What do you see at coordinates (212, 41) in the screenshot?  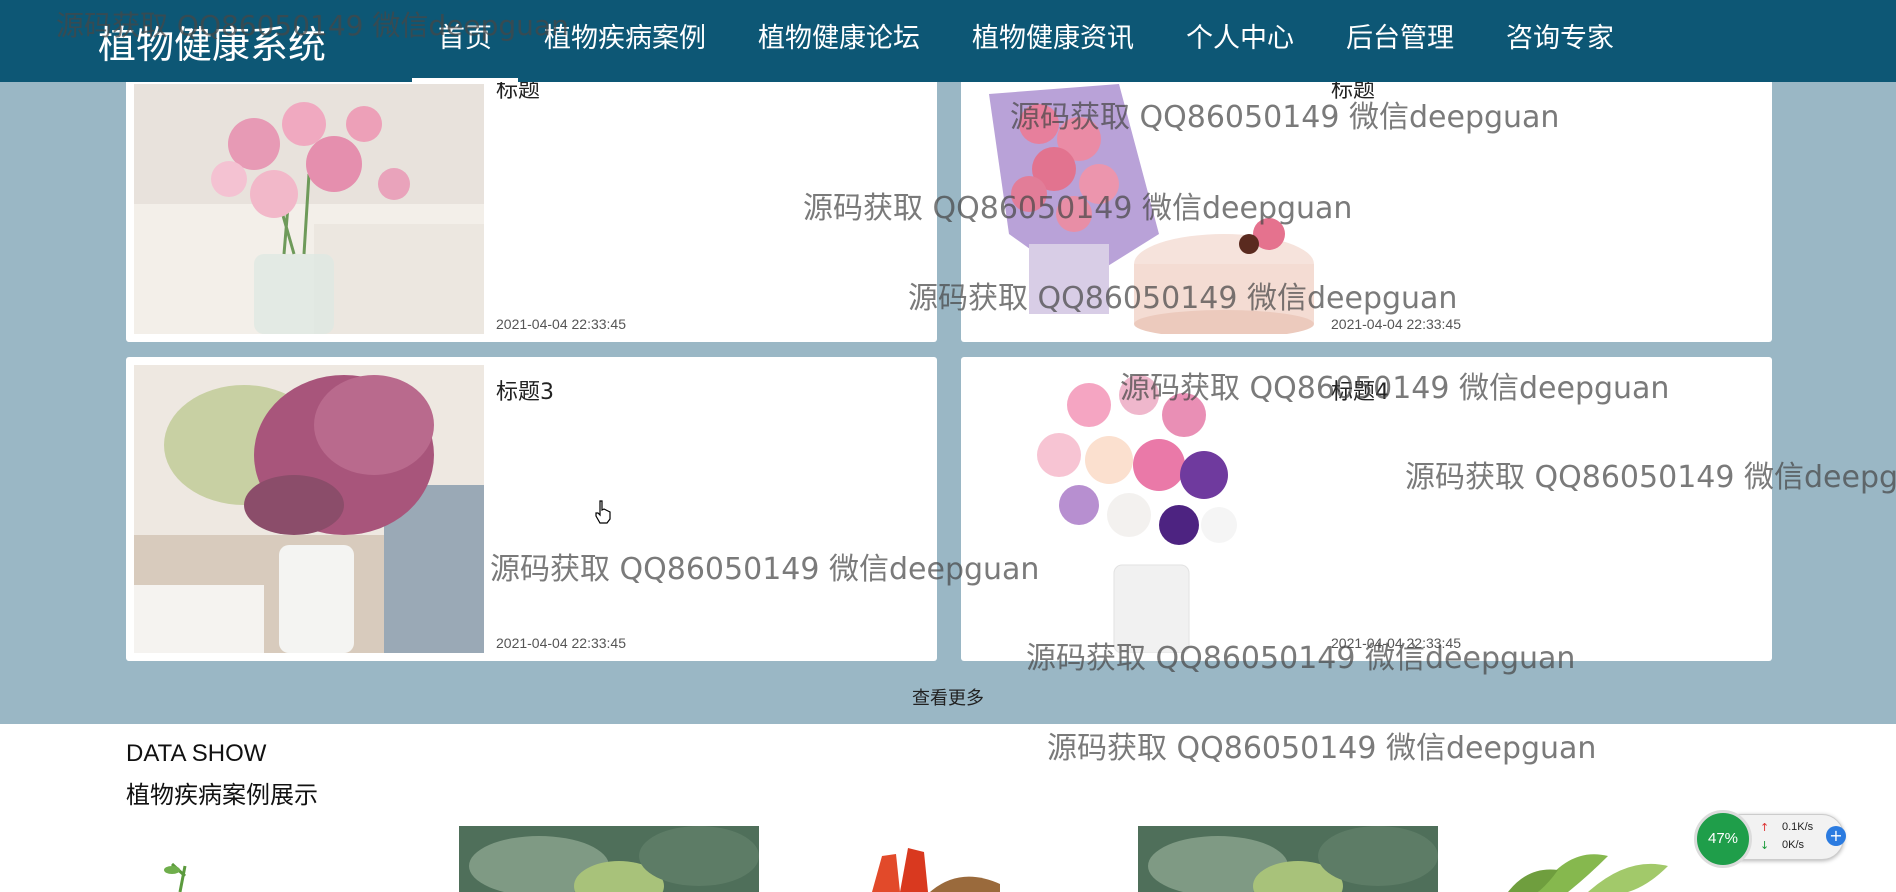 I see `site-brand: 植物健康系统` at bounding box center [212, 41].